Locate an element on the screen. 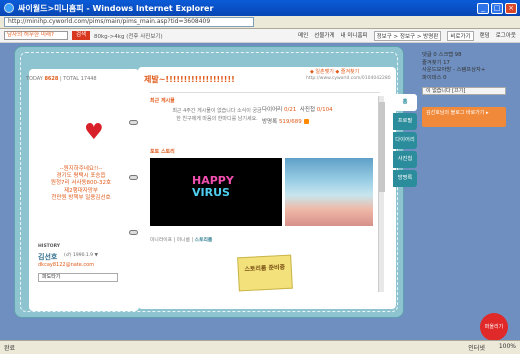 Image resolution: width=520 pixels, height=354 pixels. zoom-level: 100% is located at coordinates (507, 347).